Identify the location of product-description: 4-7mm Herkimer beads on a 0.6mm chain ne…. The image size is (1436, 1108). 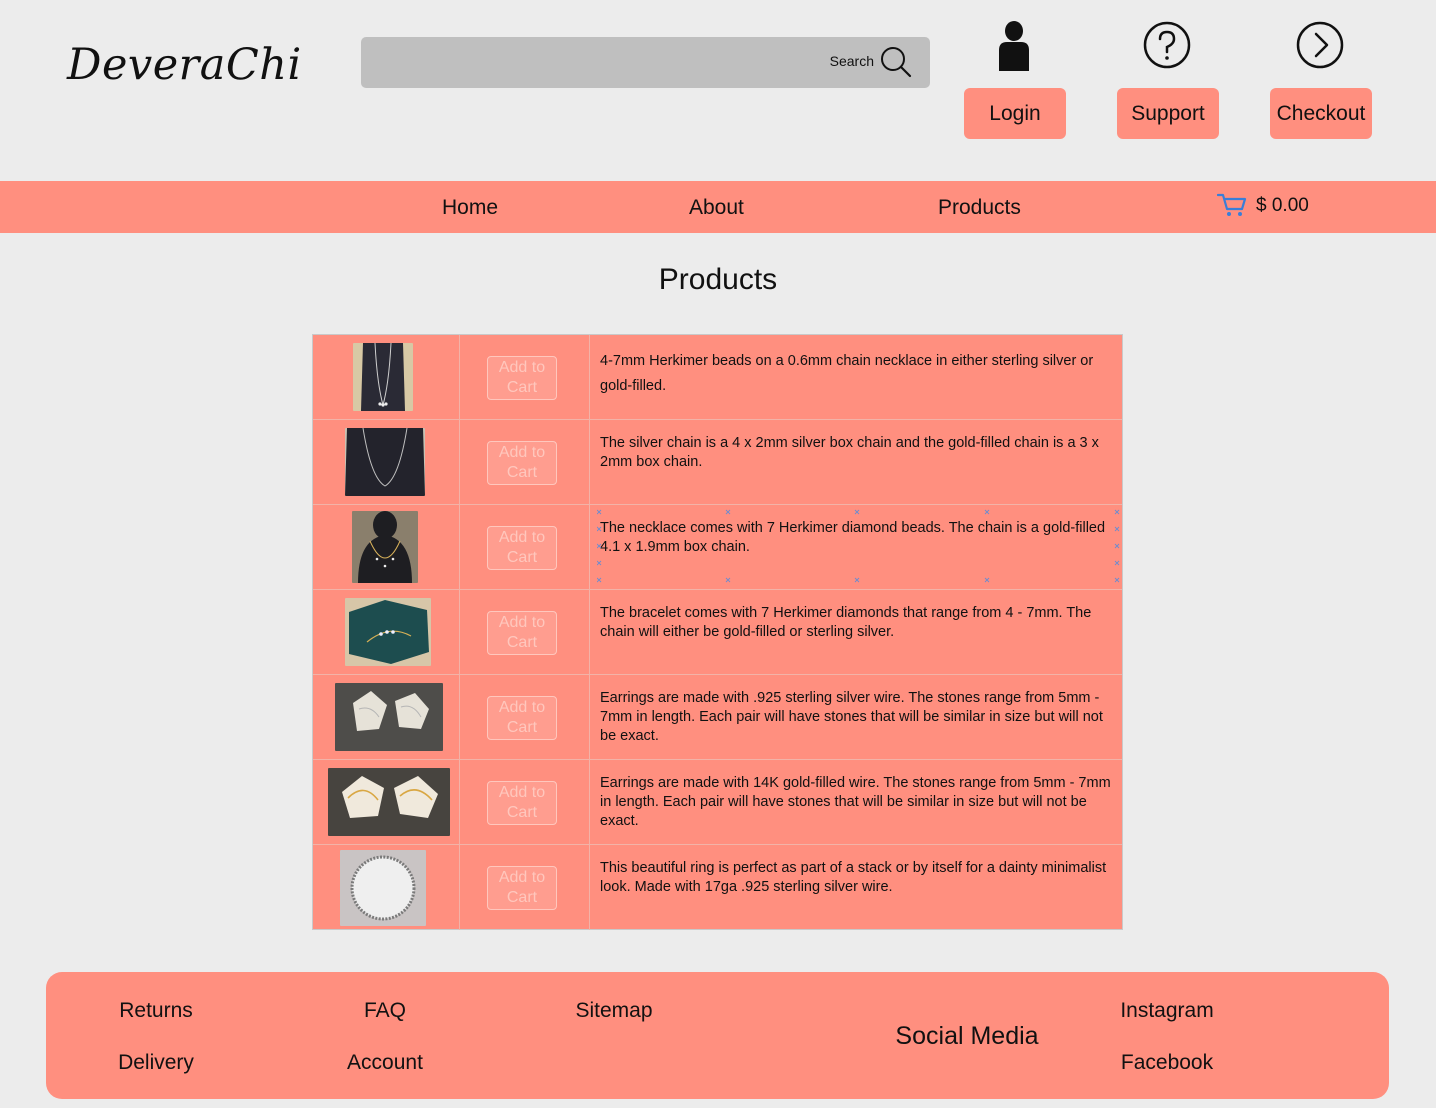
(847, 373).